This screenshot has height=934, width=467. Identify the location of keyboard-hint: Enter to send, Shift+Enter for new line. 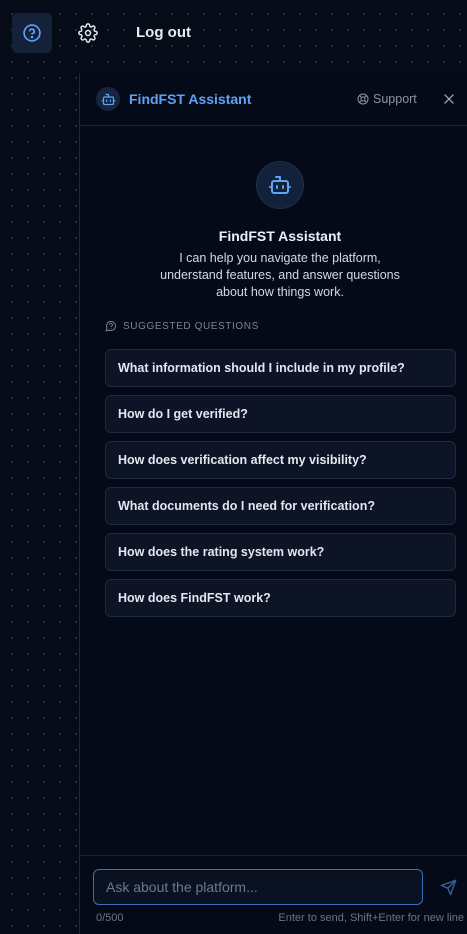
(371, 918).